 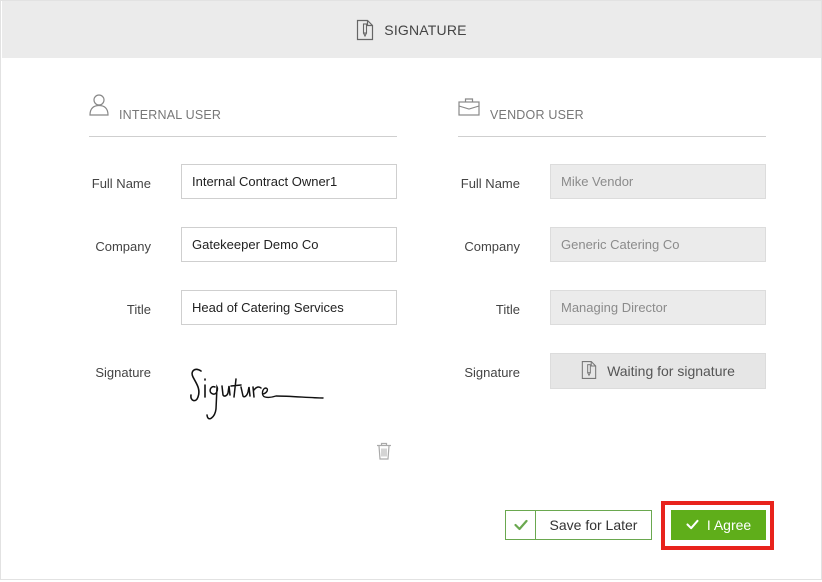 What do you see at coordinates (469, 109) in the screenshot?
I see `briefcase-icon` at bounding box center [469, 109].